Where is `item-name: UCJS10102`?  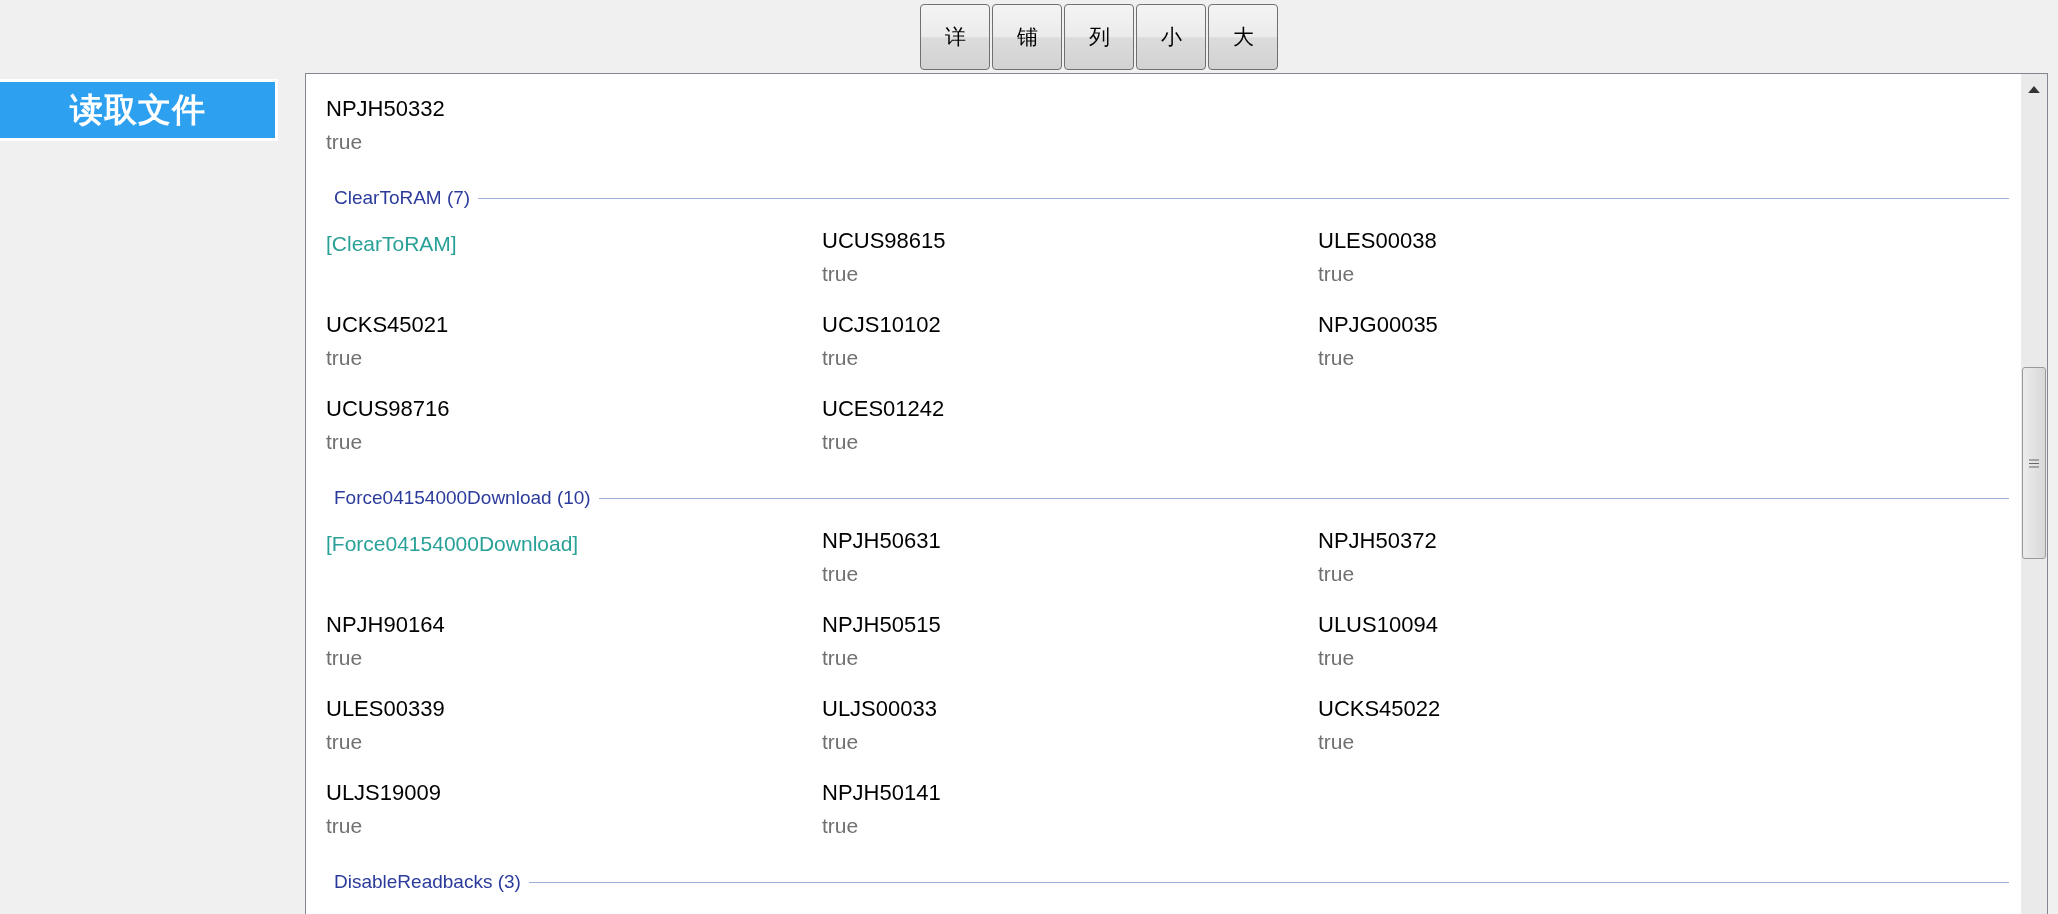
item-name: UCJS10102 is located at coordinates (881, 325).